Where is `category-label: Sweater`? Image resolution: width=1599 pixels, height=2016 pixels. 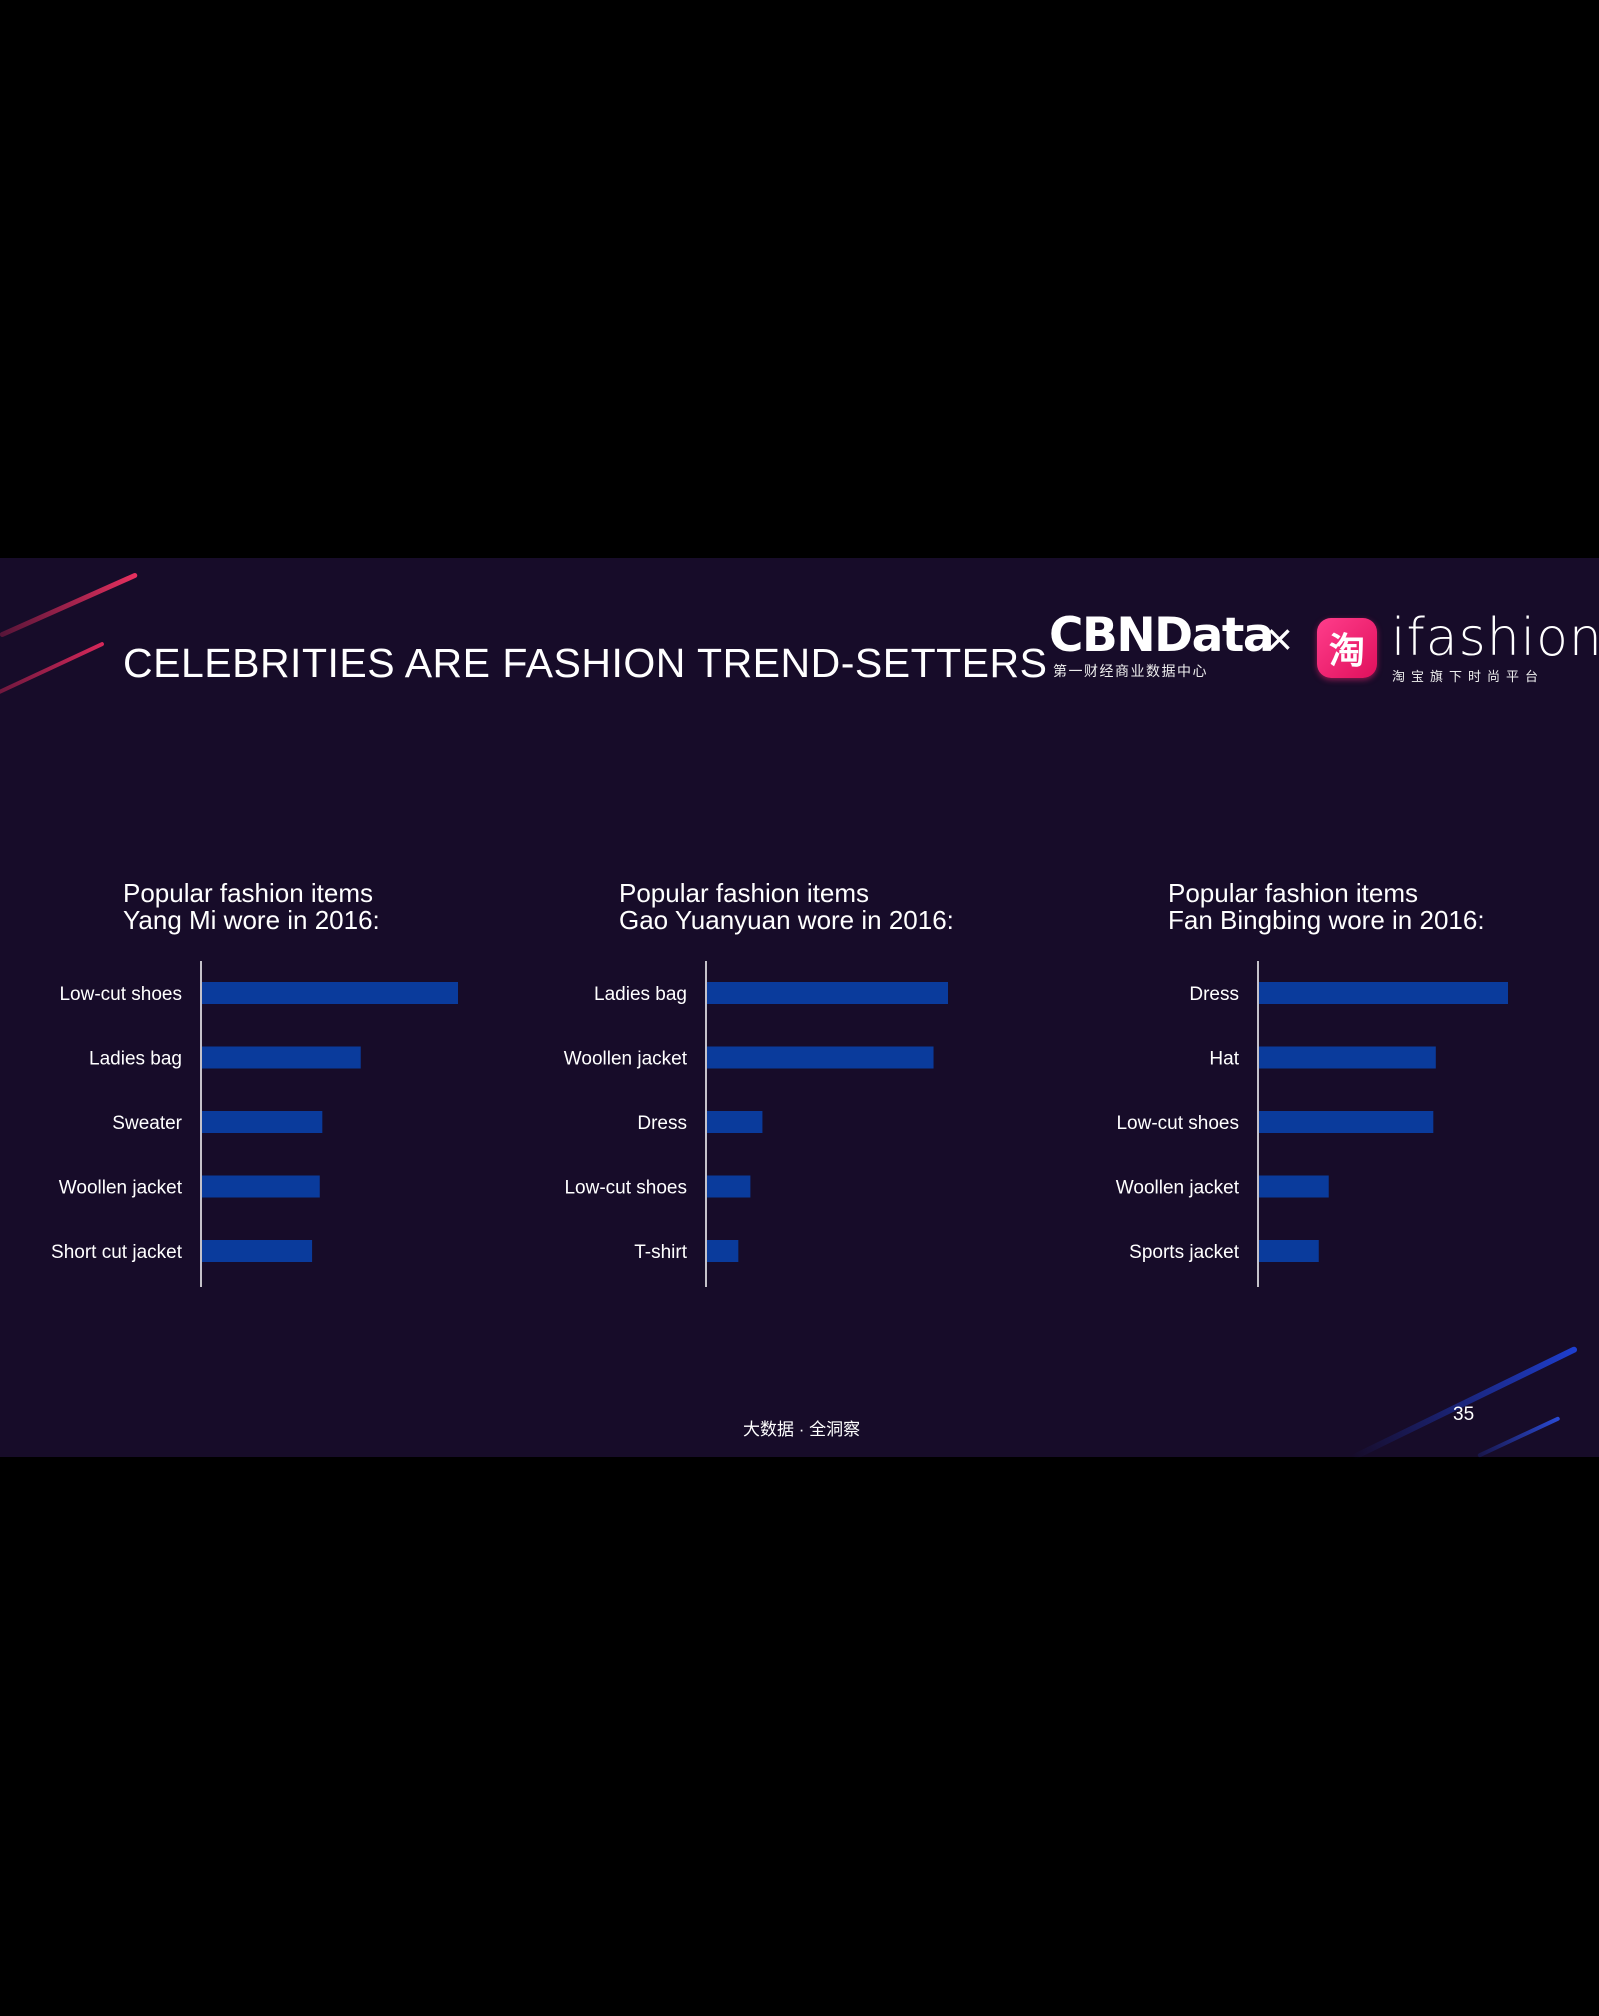
category-label: Sweater is located at coordinates (147, 1123).